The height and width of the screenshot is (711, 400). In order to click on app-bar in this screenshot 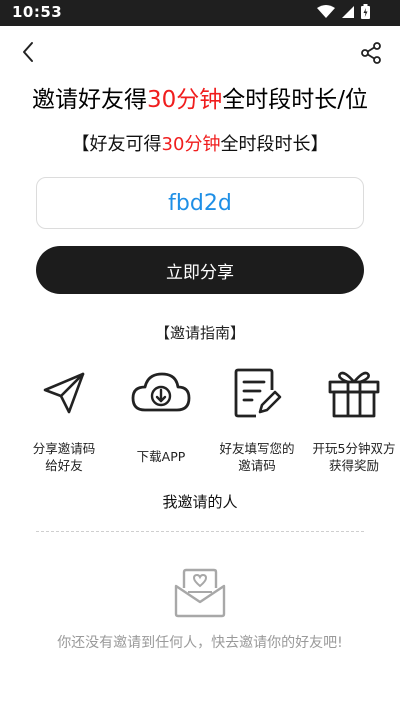, I will do `click(200, 54)`.